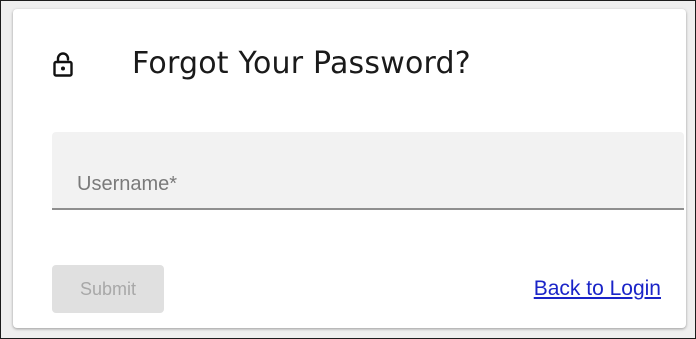 This screenshot has height=339, width=696. I want to click on submit-button: Submit, so click(108, 289).